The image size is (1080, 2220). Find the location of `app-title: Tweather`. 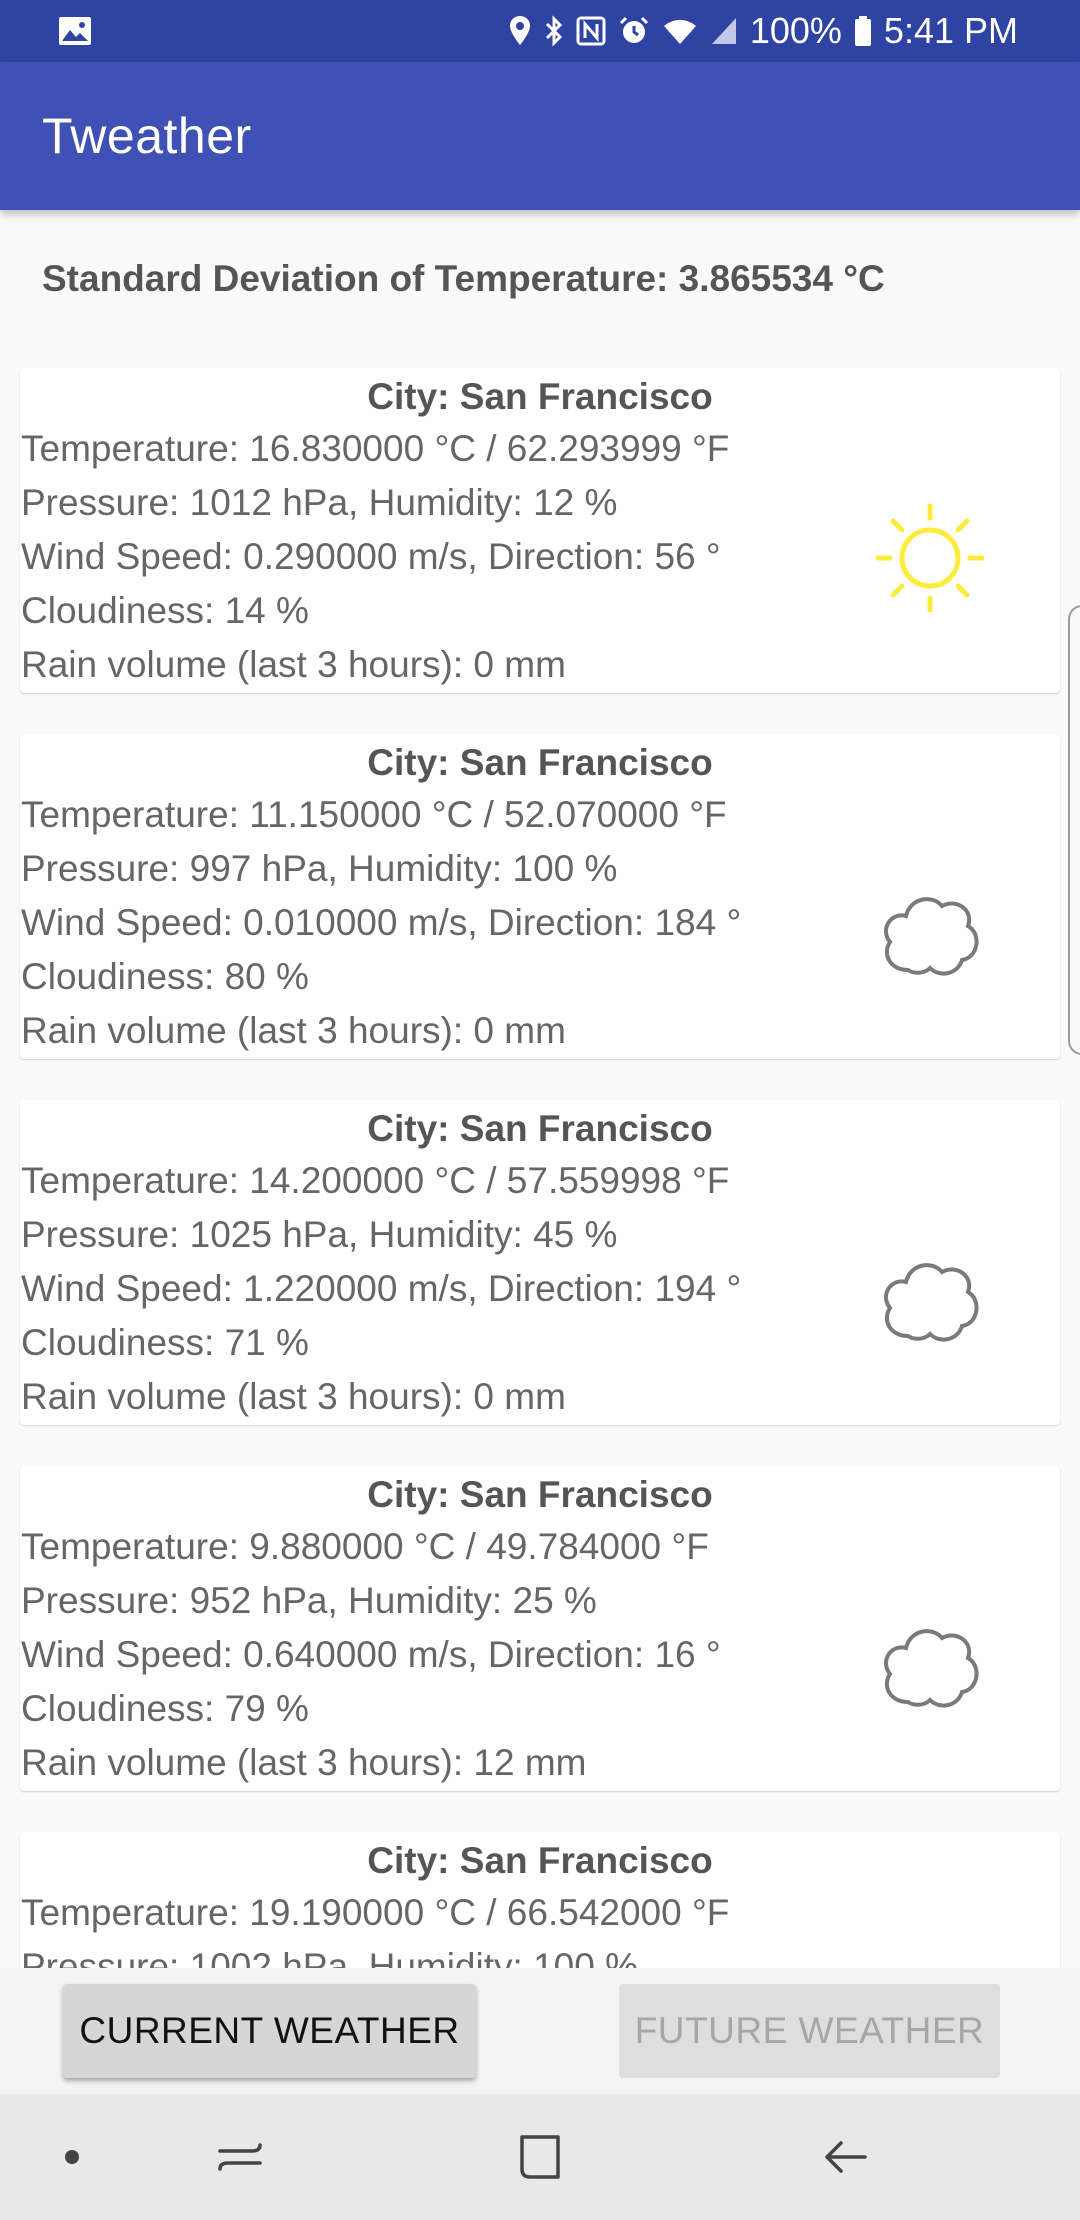

app-title: Tweather is located at coordinates (147, 136).